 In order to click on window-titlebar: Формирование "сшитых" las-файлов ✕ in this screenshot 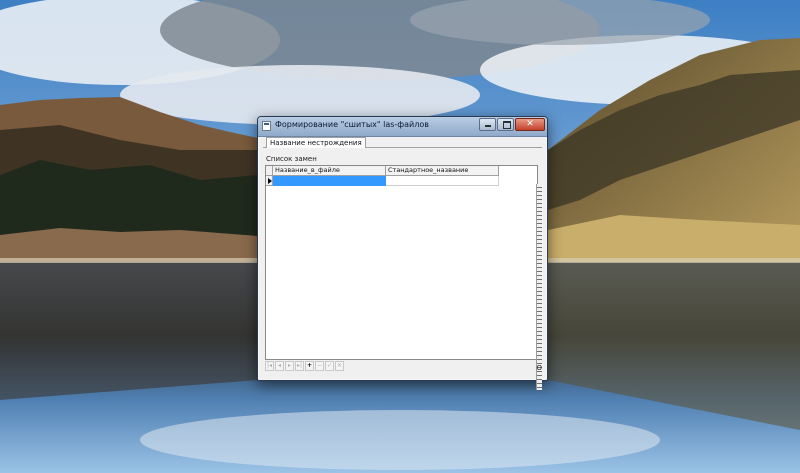, I will do `click(402, 127)`.